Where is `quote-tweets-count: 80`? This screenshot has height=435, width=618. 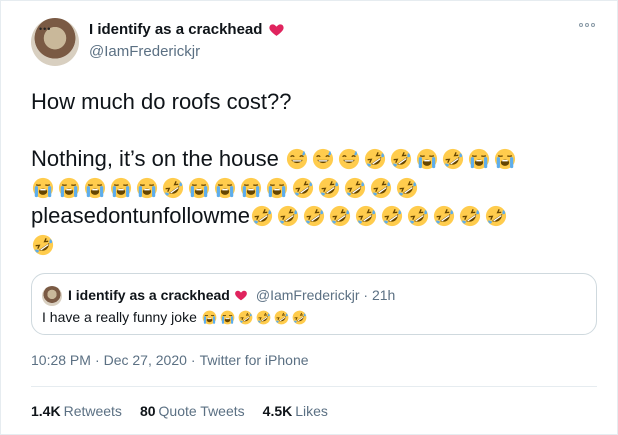
quote-tweets-count: 80 is located at coordinates (147, 411).